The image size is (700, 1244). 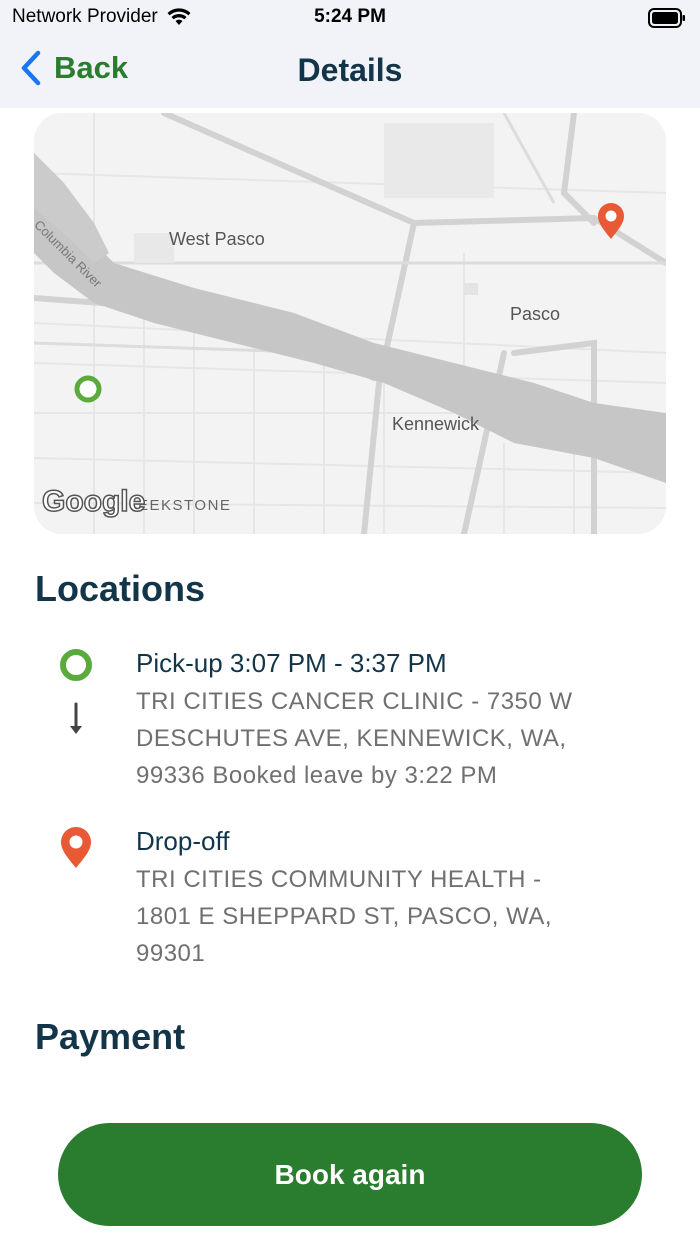 What do you see at coordinates (120, 588) in the screenshot?
I see `locations-heading: Locations` at bounding box center [120, 588].